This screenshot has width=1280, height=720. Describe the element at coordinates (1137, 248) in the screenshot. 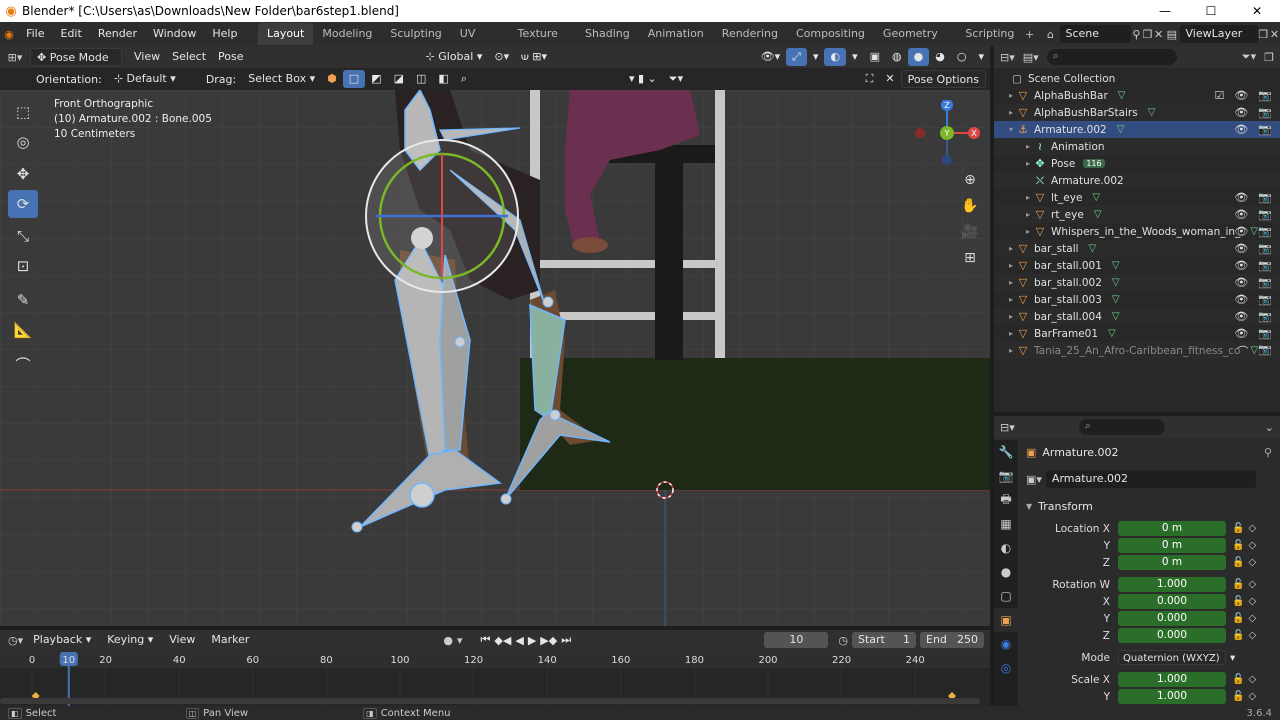

I see `outliner-row: ▸ ▽ bar_stall ▽ 👁 📷` at that location.